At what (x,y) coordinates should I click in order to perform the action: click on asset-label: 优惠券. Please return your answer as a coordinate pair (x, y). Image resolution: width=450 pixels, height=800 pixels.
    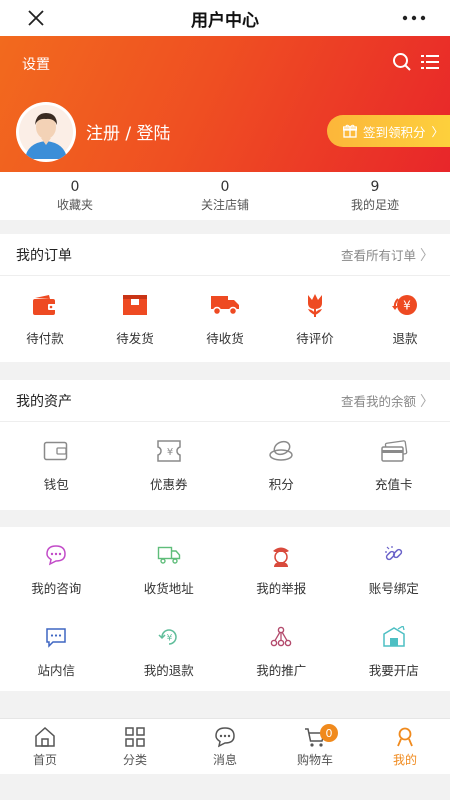
    Looking at the image, I should click on (168, 484).